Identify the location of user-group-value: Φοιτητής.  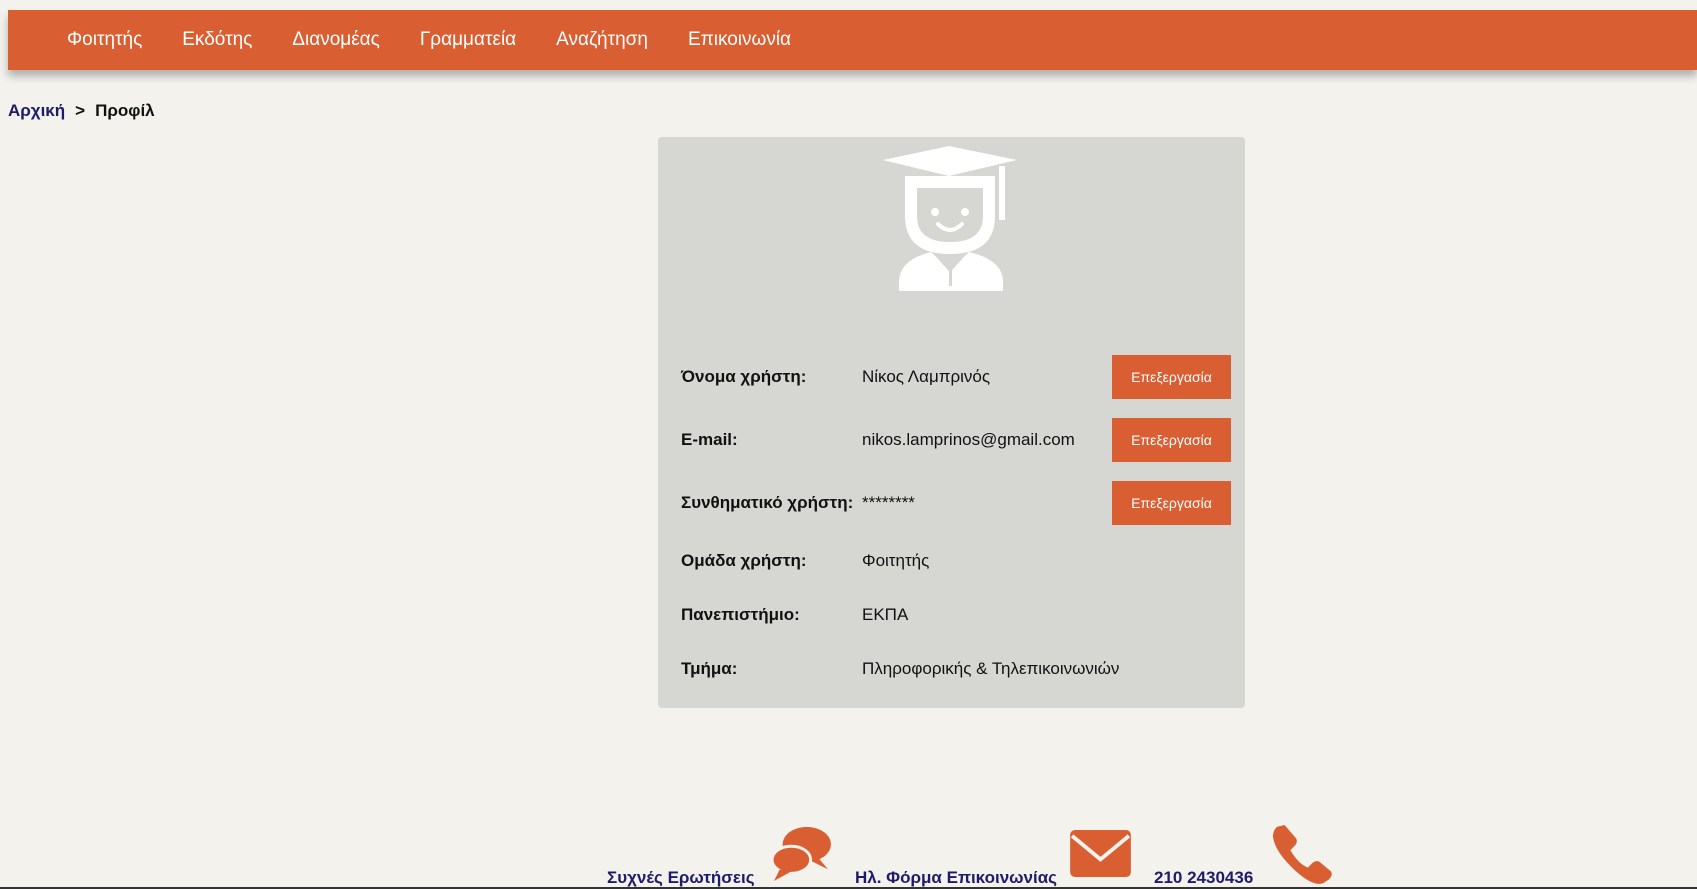
(896, 560).